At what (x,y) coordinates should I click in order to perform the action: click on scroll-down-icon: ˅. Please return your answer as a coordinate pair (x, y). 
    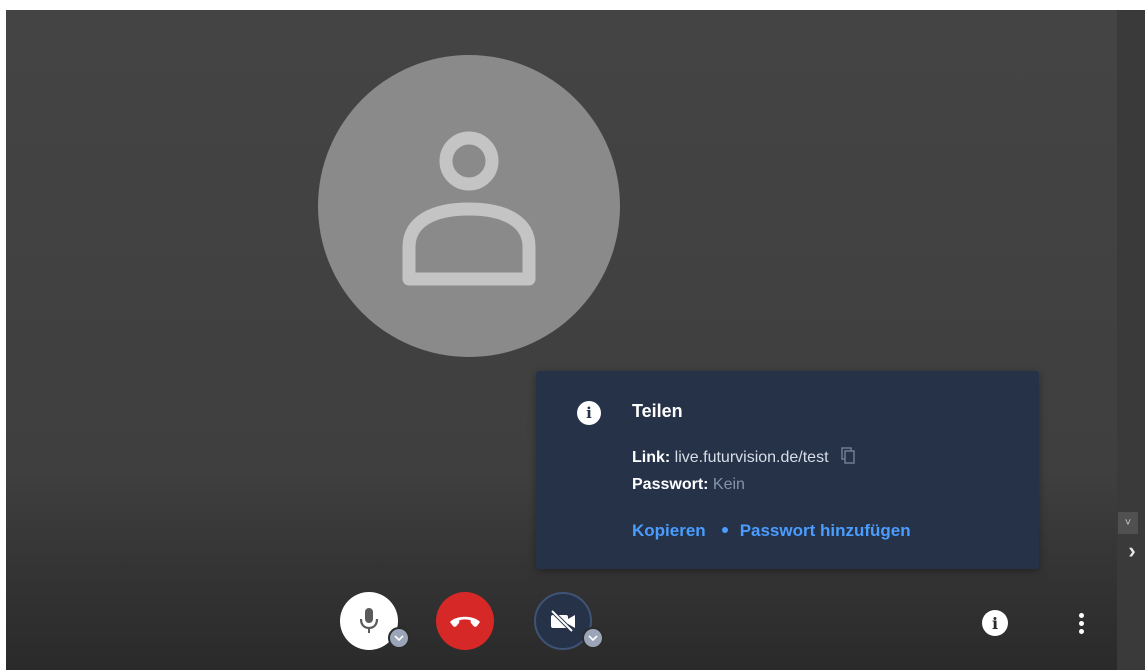
    Looking at the image, I should click on (1128, 523).